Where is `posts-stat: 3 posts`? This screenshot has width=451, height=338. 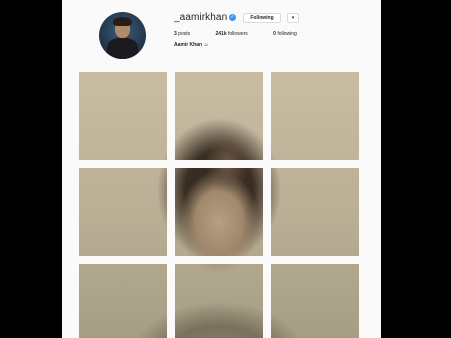 posts-stat: 3 posts is located at coordinates (188, 34).